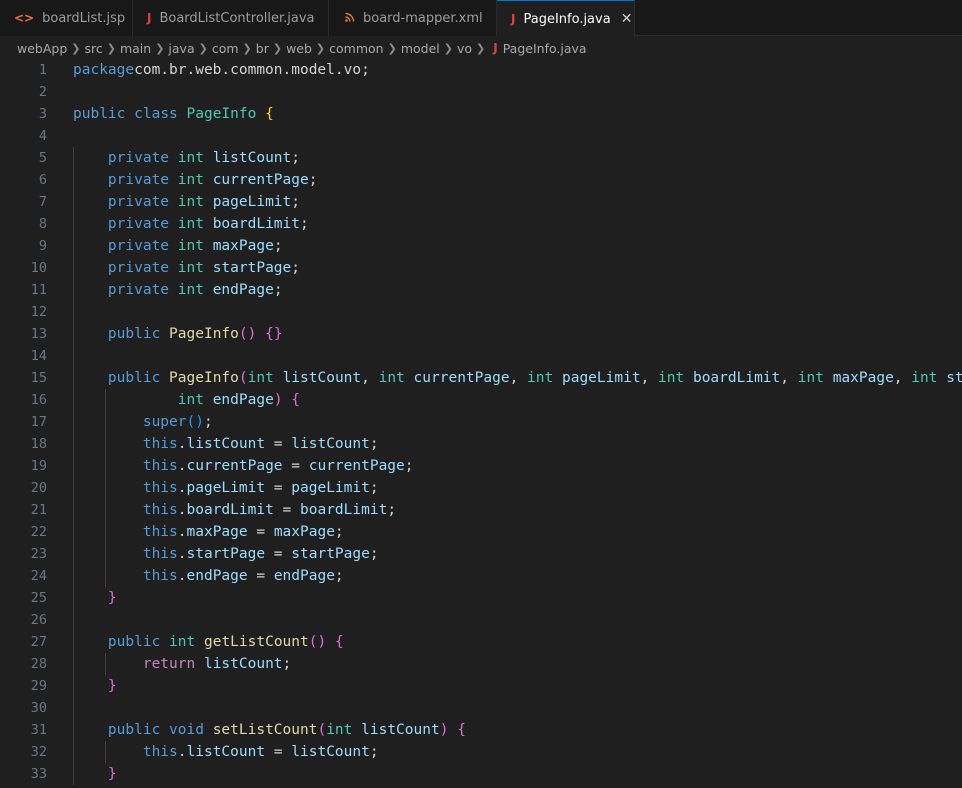 This screenshot has width=962, height=788. I want to click on code-line: 21 this.boardLimit = boardLimit;, so click(481, 510).